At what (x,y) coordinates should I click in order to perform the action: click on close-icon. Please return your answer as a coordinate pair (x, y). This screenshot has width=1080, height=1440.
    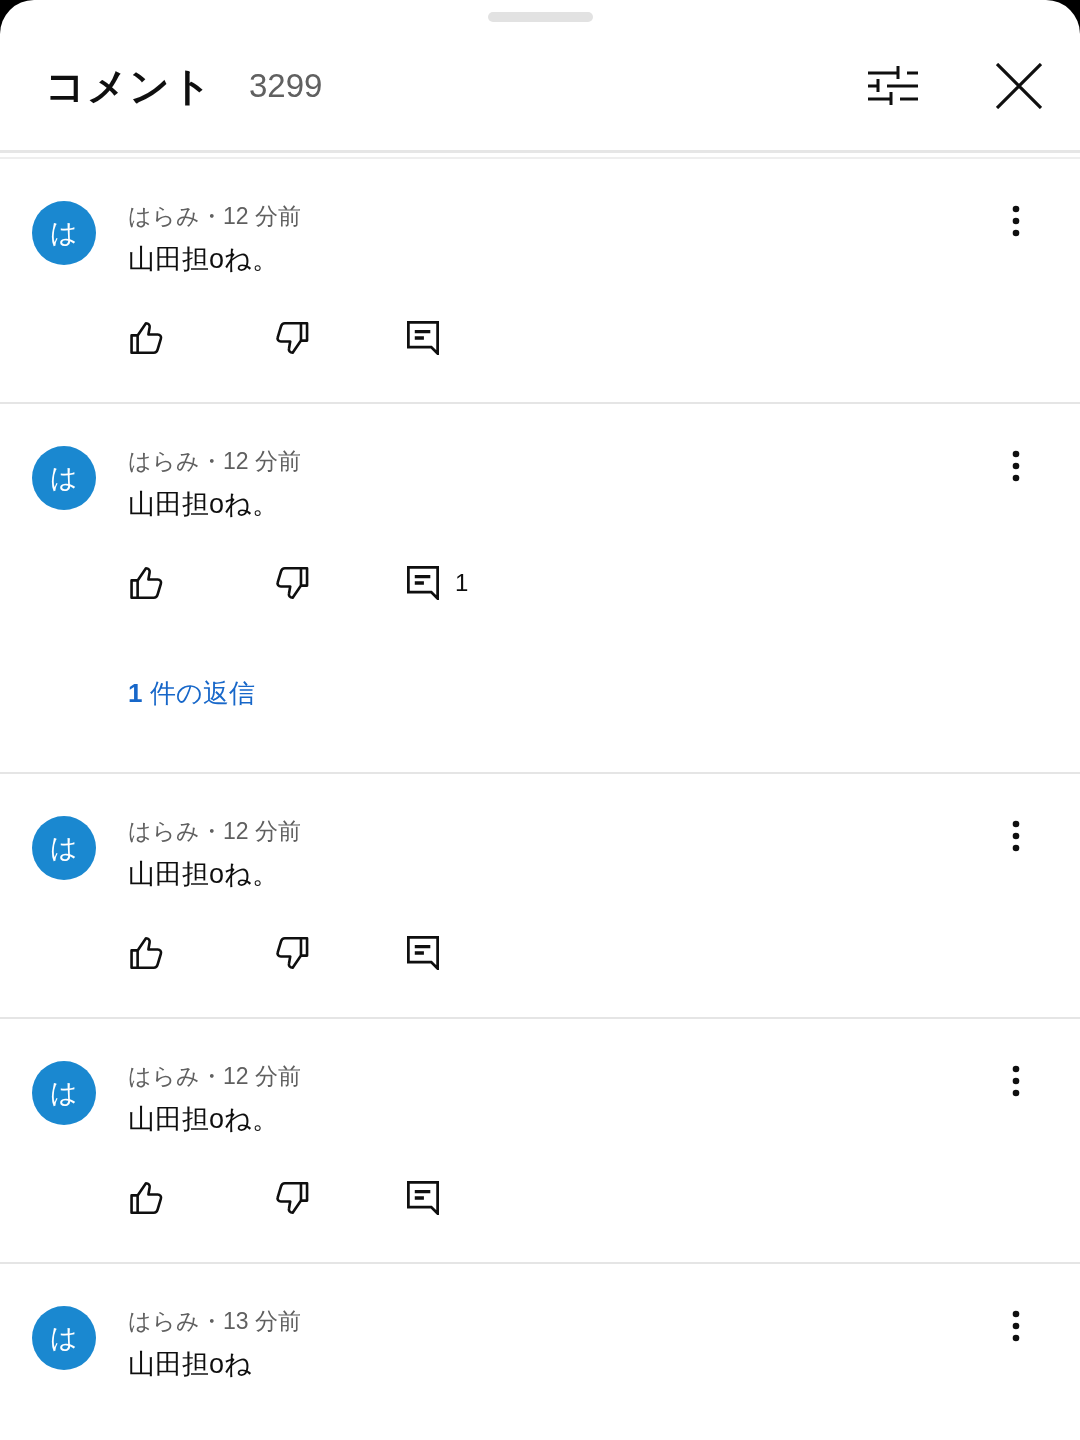
    Looking at the image, I should click on (1019, 86).